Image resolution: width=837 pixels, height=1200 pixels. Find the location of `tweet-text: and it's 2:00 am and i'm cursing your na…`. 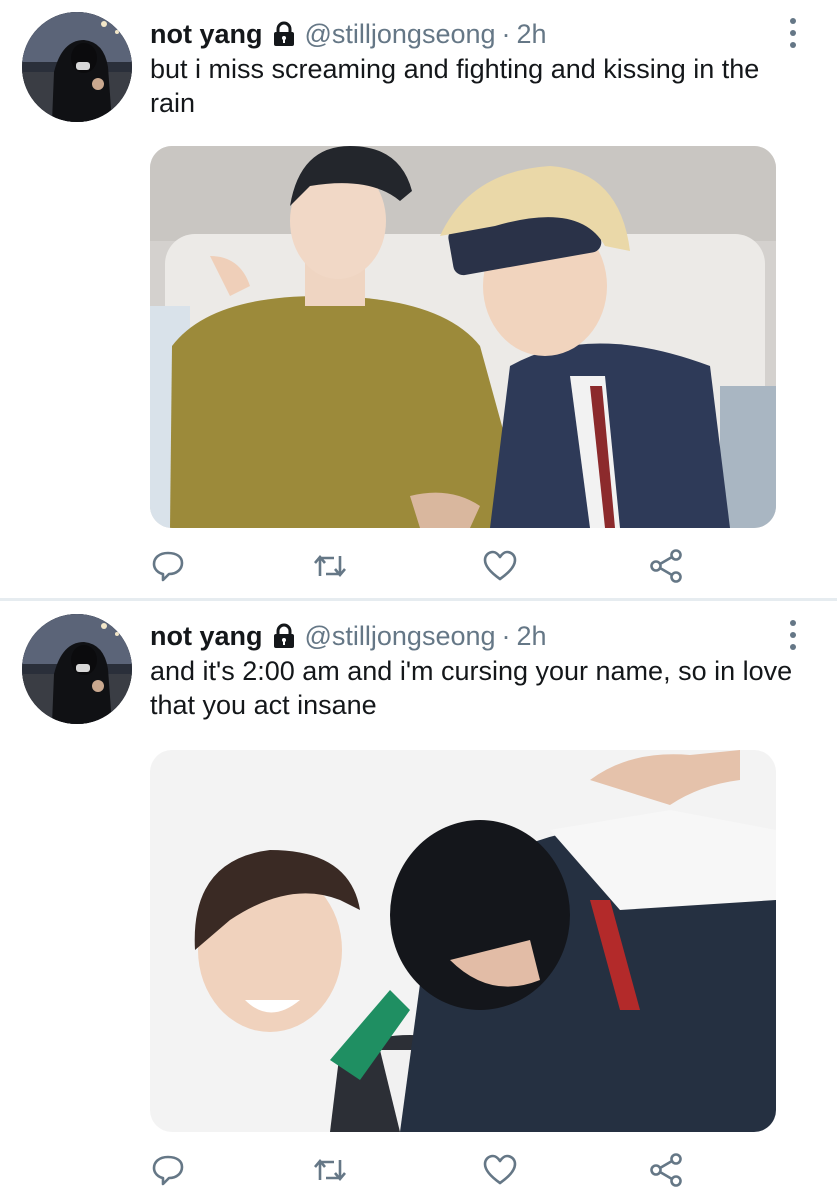

tweet-text: and it's 2:00 am and i'm cursing your na… is located at coordinates (471, 688).